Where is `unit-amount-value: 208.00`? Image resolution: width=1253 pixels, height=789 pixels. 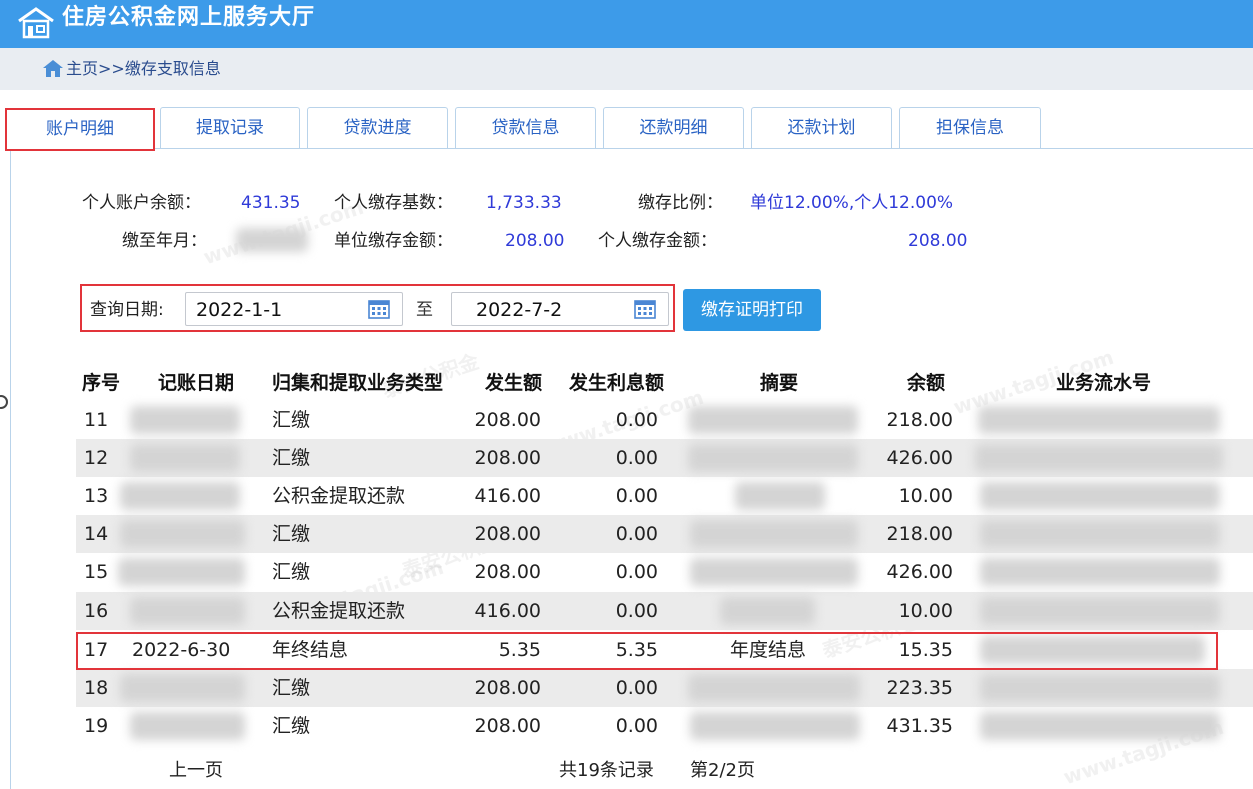 unit-amount-value: 208.00 is located at coordinates (535, 241).